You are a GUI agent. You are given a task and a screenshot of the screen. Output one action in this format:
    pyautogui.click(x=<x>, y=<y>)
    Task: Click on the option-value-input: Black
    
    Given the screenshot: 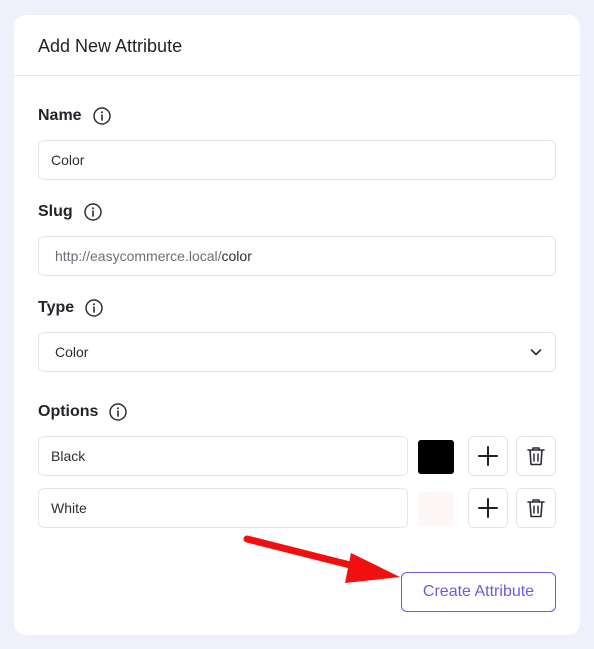 What is the action you would take?
    pyautogui.click(x=223, y=456)
    